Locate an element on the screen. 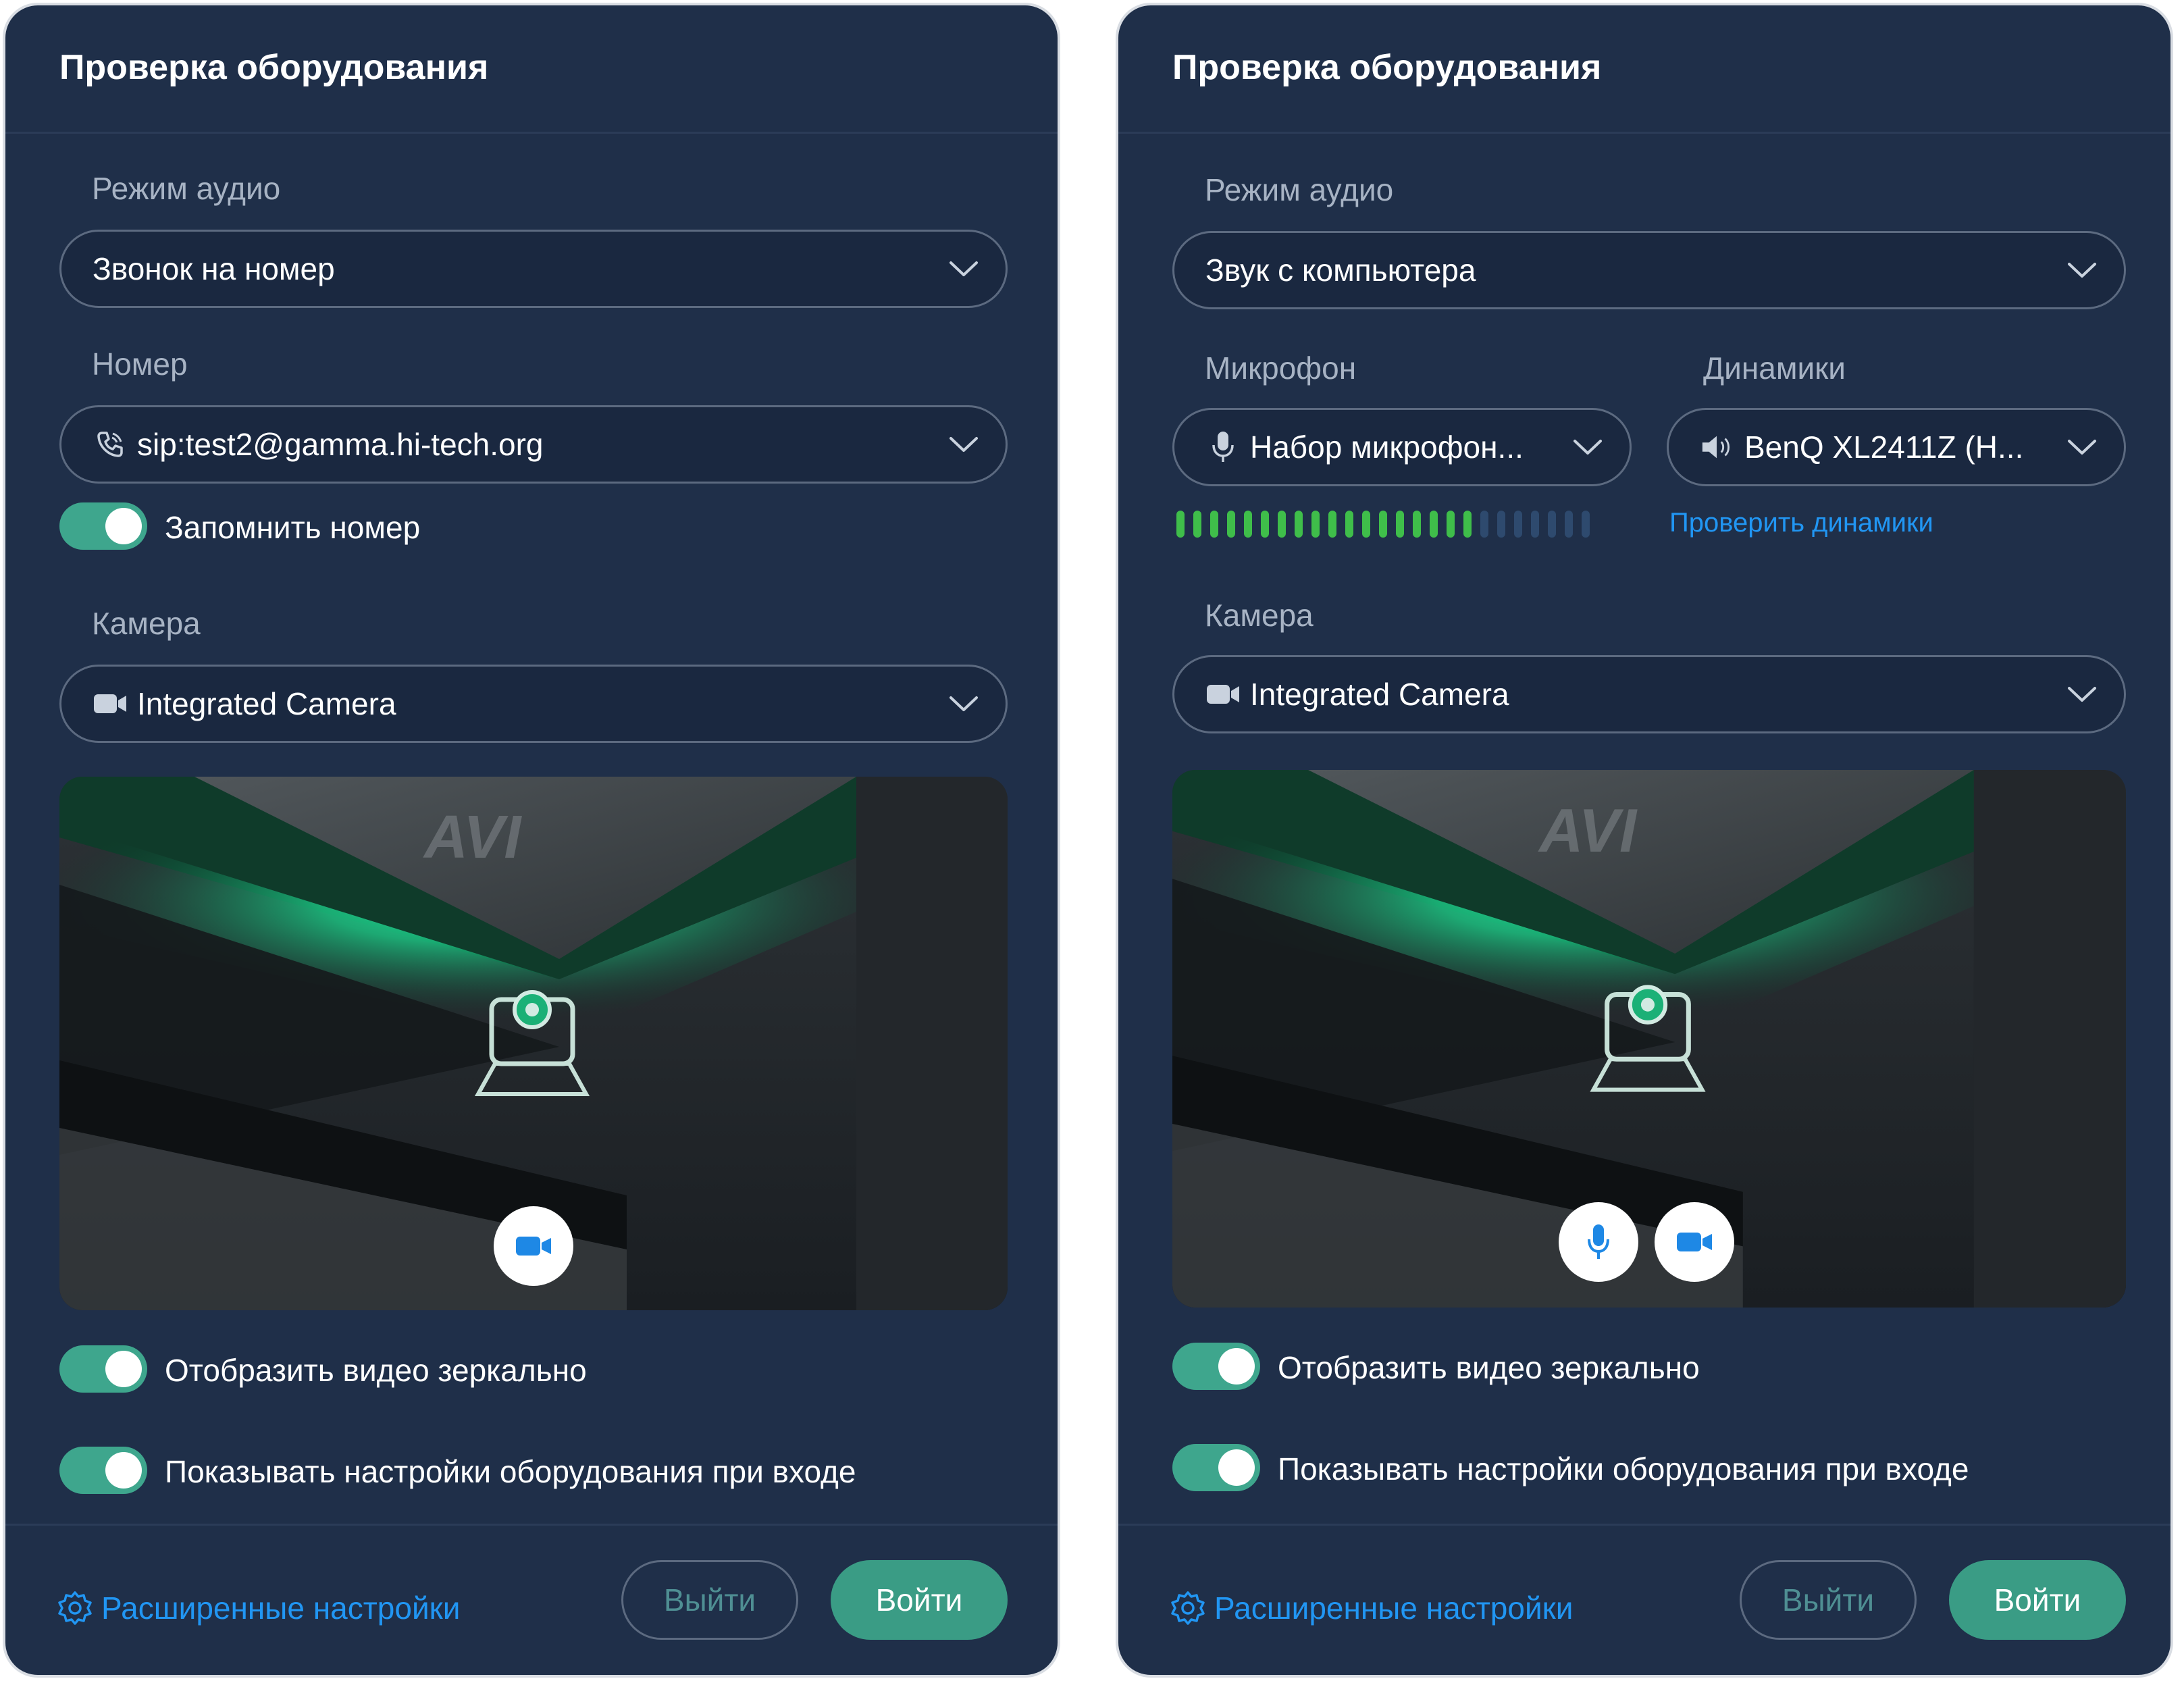 Image resolution: width=2184 pixels, height=1681 pixels. microphone-toggle-button is located at coordinates (1599, 1242).